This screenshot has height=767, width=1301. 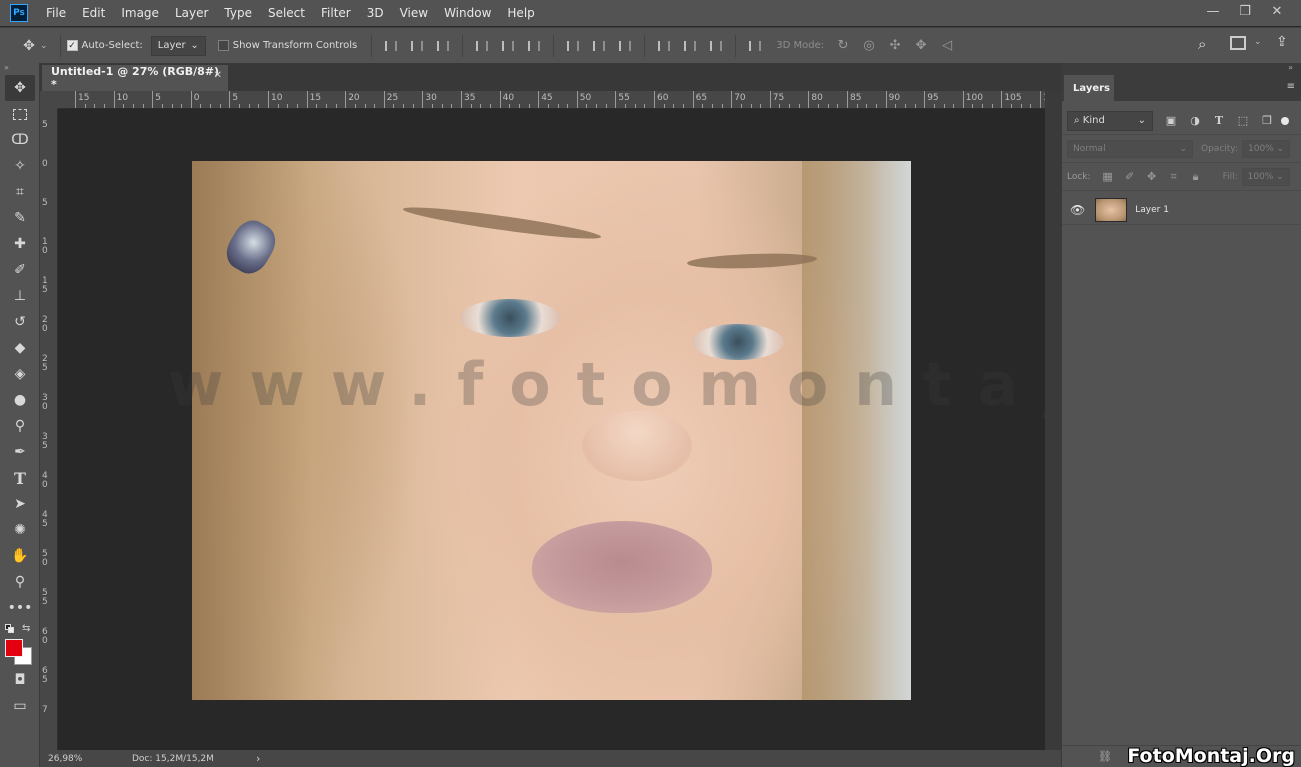 What do you see at coordinates (20, 374) in the screenshot?
I see `paint-bucket-tool-icon: ◈` at bounding box center [20, 374].